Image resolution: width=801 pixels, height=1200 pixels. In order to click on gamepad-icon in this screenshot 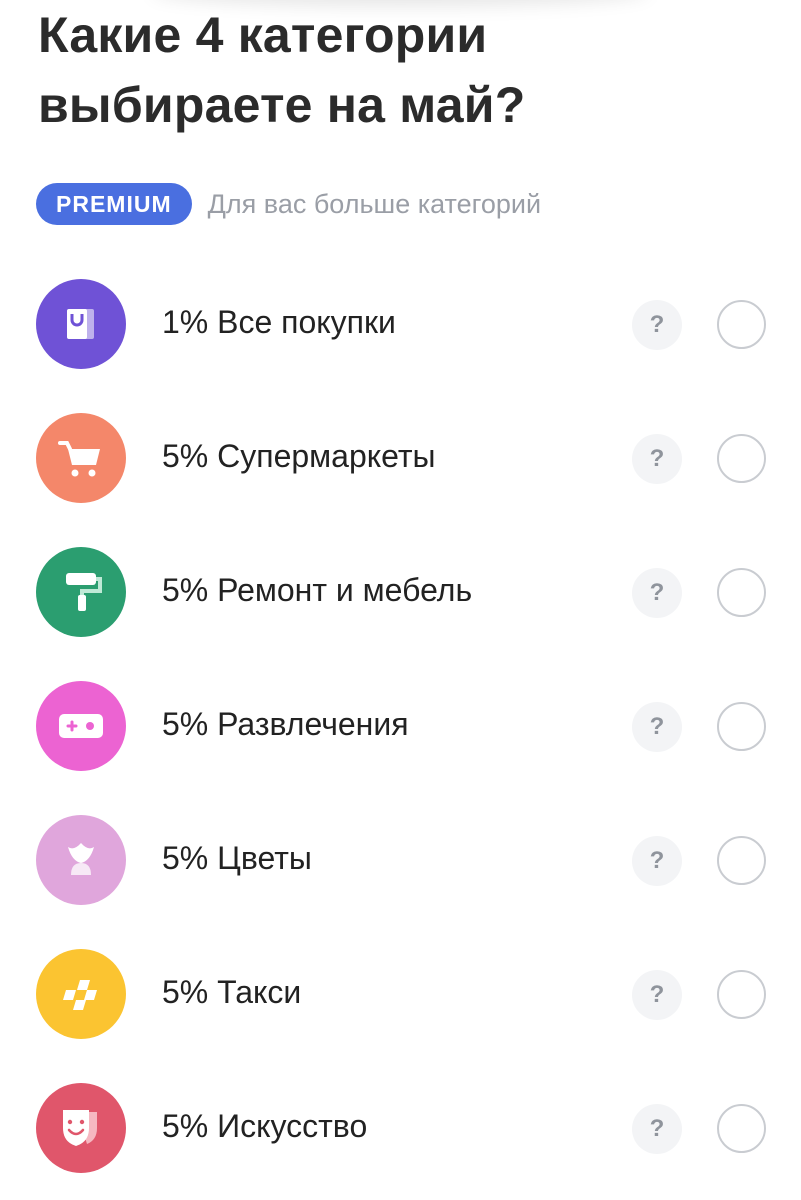, I will do `click(81, 726)`.